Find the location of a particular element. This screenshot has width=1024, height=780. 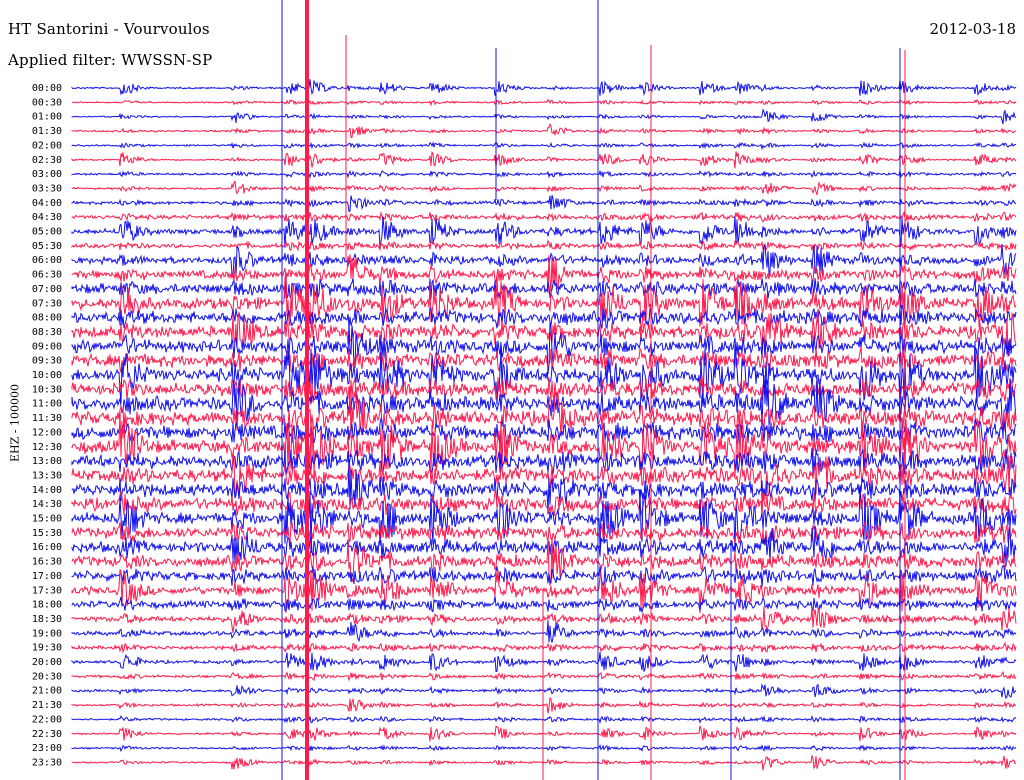

trace-row-1900 is located at coordinates (544, 631).